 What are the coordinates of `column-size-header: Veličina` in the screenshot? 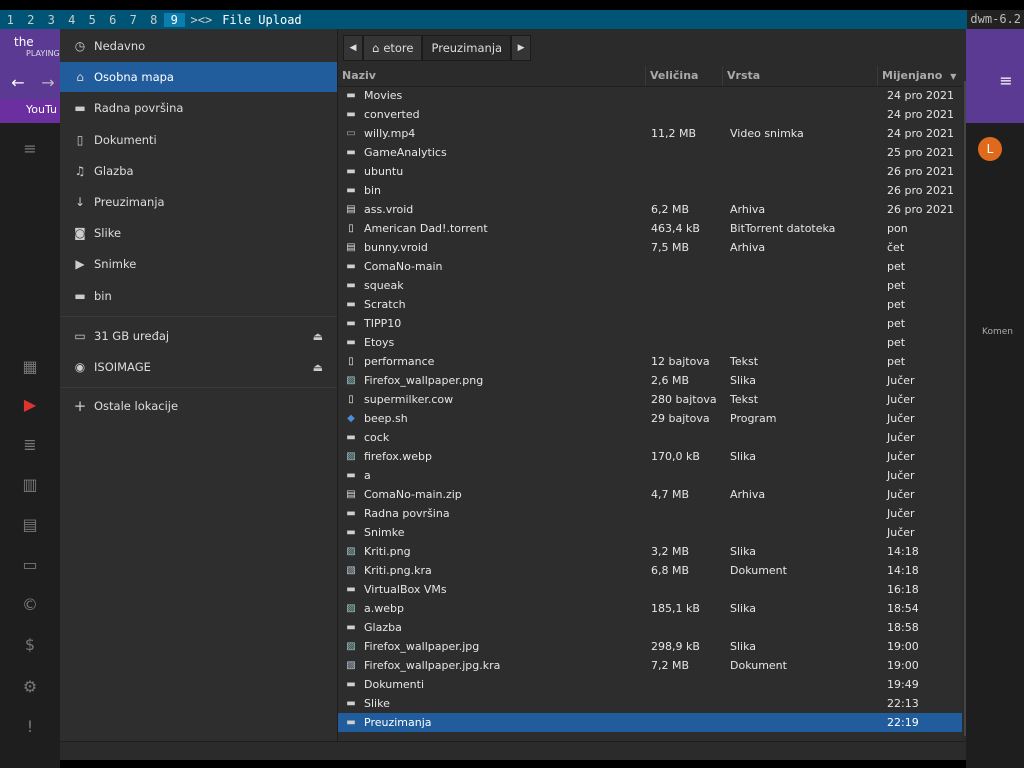 It's located at (683, 76).